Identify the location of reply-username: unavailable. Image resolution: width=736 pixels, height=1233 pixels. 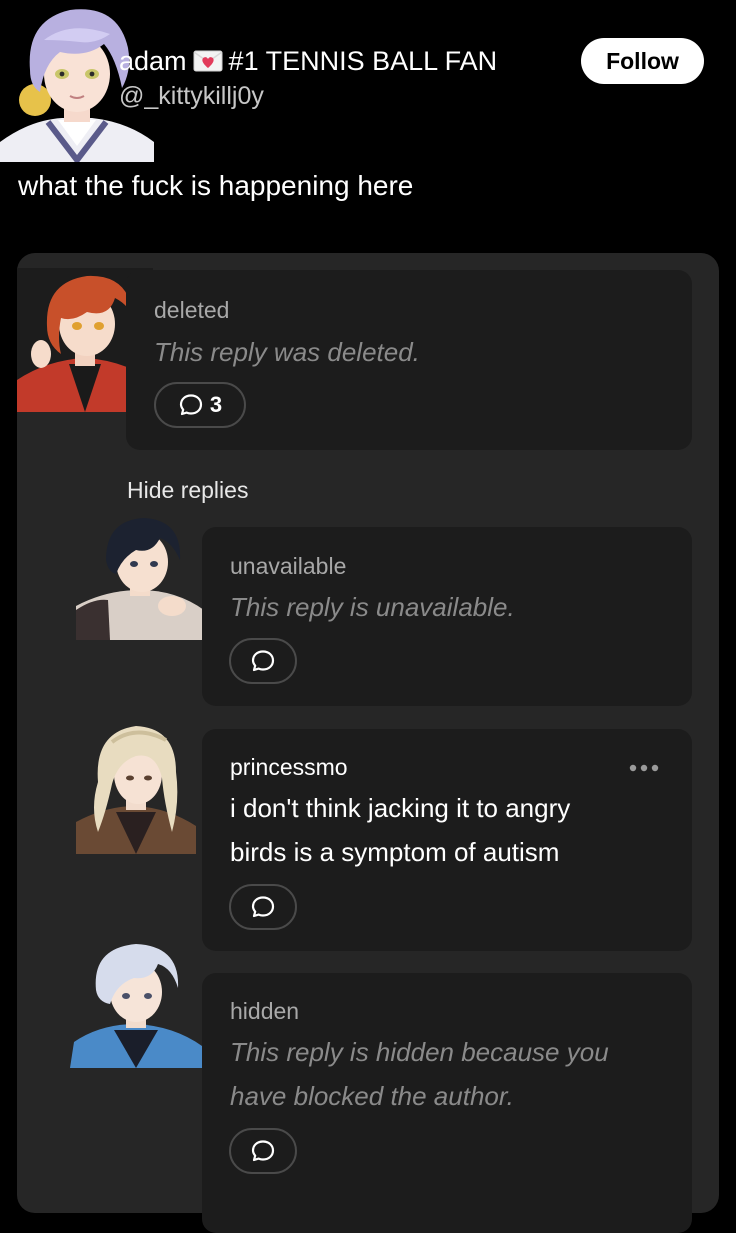
(288, 566).